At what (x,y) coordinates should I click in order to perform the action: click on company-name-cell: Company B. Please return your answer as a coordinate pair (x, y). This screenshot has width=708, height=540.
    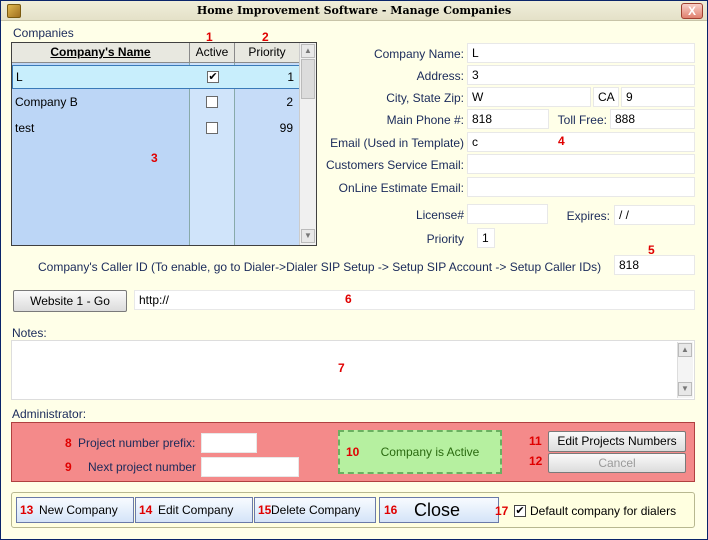
    Looking at the image, I should click on (46, 102).